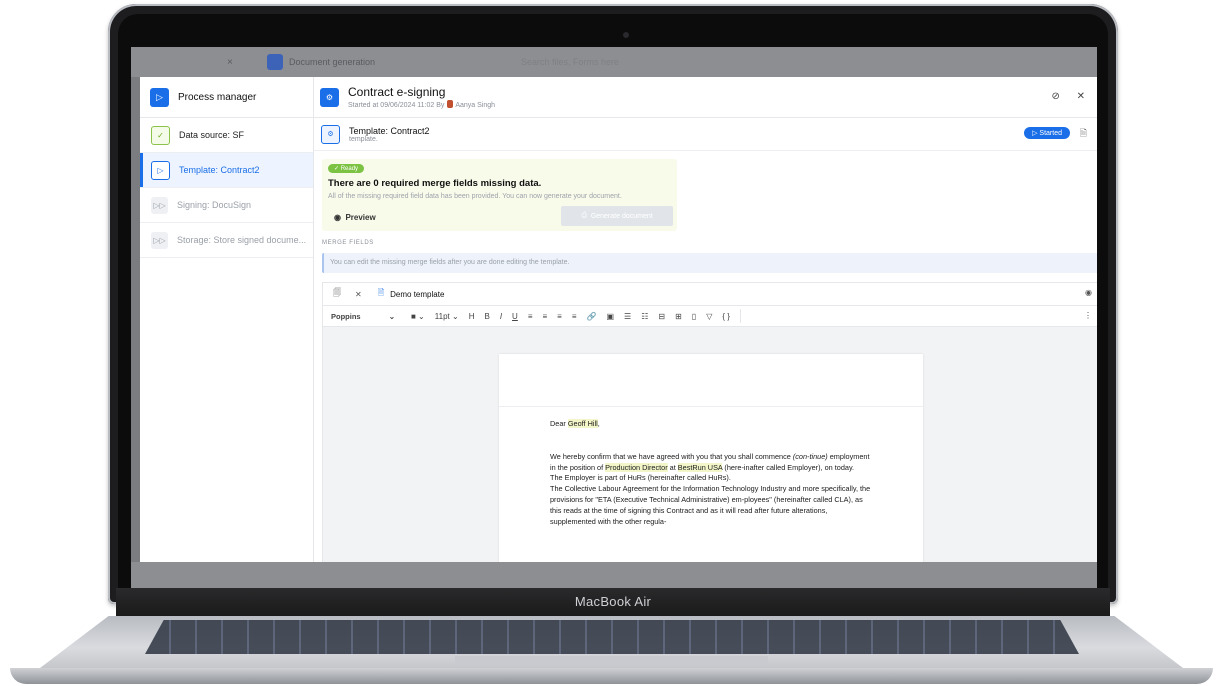 Image resolution: width=1223 pixels, height=686 pixels. I want to click on italic-button: I, so click(501, 316).